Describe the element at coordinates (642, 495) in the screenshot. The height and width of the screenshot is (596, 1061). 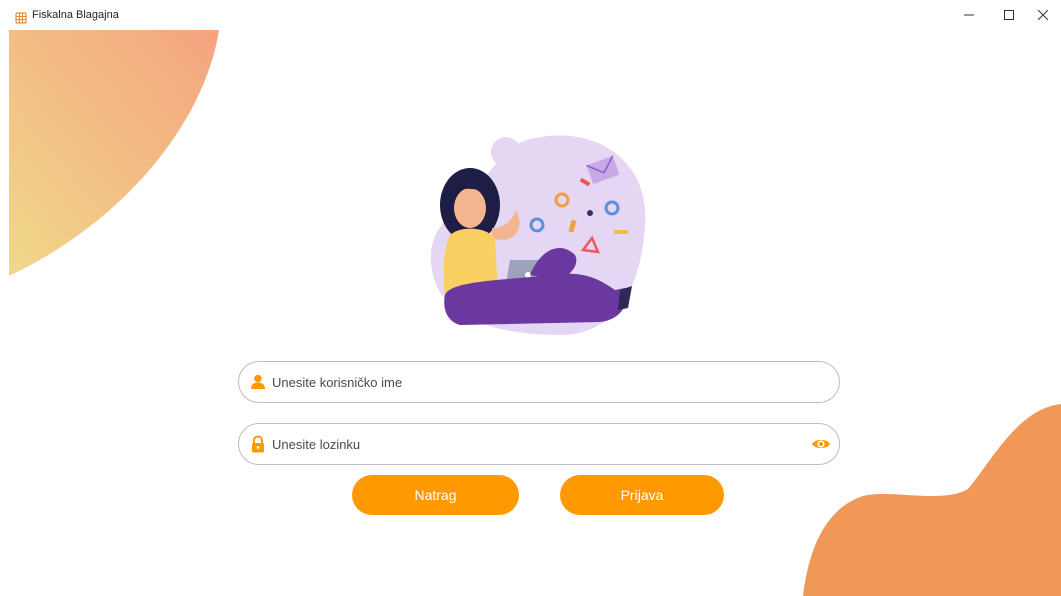
I see `login-button: Prijava` at that location.